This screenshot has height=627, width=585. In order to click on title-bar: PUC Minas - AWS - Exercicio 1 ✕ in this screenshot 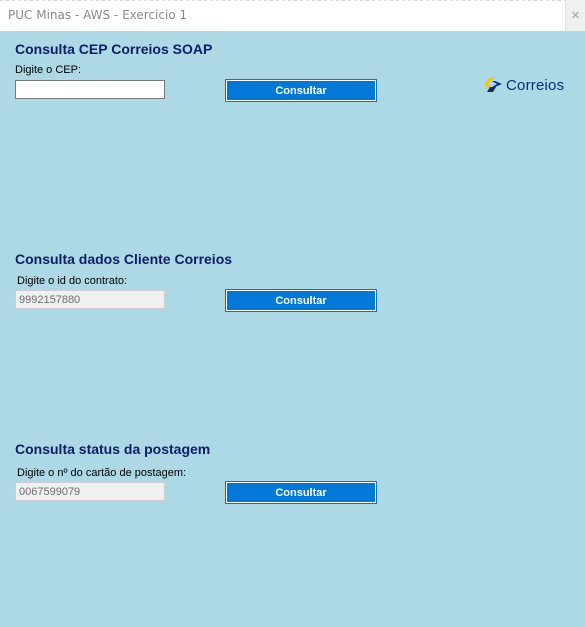, I will do `click(292, 15)`.